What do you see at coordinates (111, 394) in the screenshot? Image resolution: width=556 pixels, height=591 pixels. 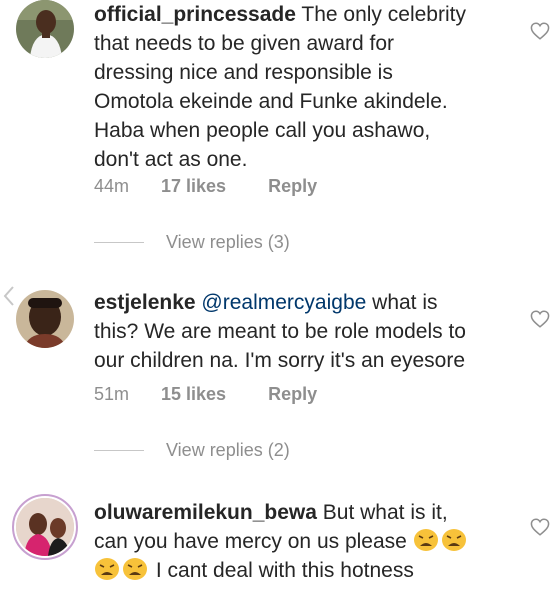 I see `timestamp: 51m` at bounding box center [111, 394].